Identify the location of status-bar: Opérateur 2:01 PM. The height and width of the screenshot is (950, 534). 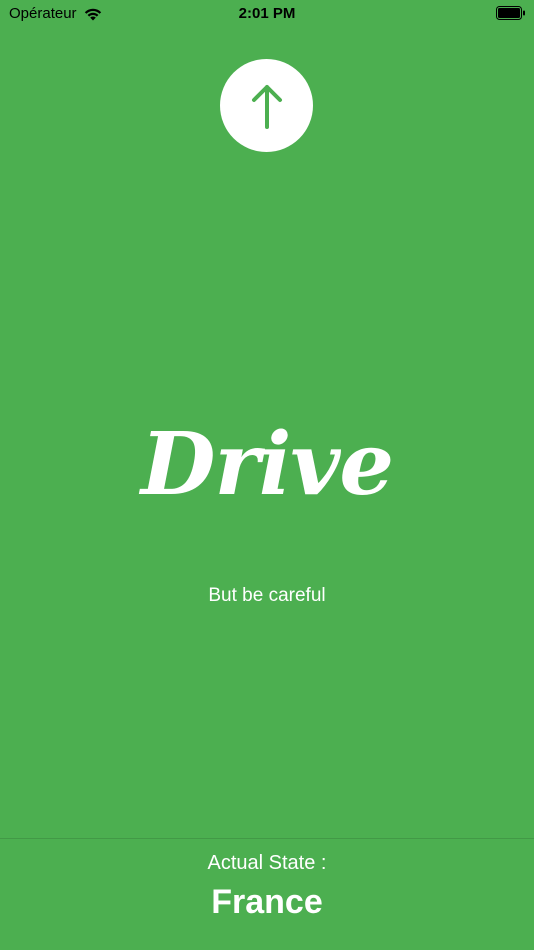
(267, 14).